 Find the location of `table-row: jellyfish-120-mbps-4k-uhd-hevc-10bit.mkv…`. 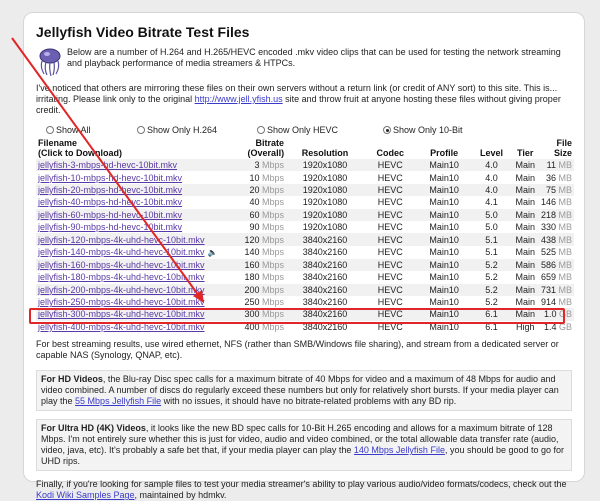

table-row: jellyfish-120-mbps-4k-uhd-hevc-10bit.mkv… is located at coordinates (305, 239).